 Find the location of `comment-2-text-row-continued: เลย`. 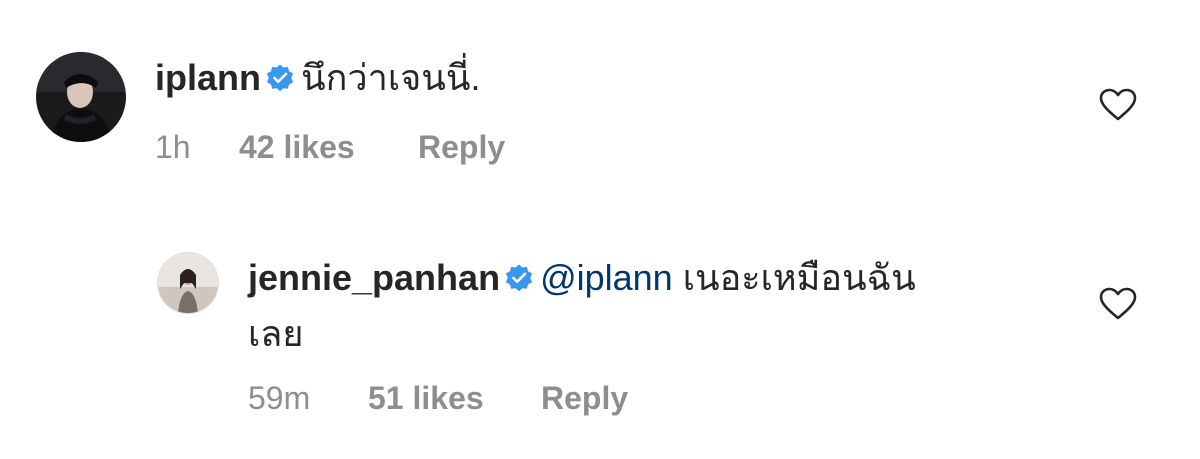

comment-2-text-row-continued: เลย is located at coordinates (275, 334).